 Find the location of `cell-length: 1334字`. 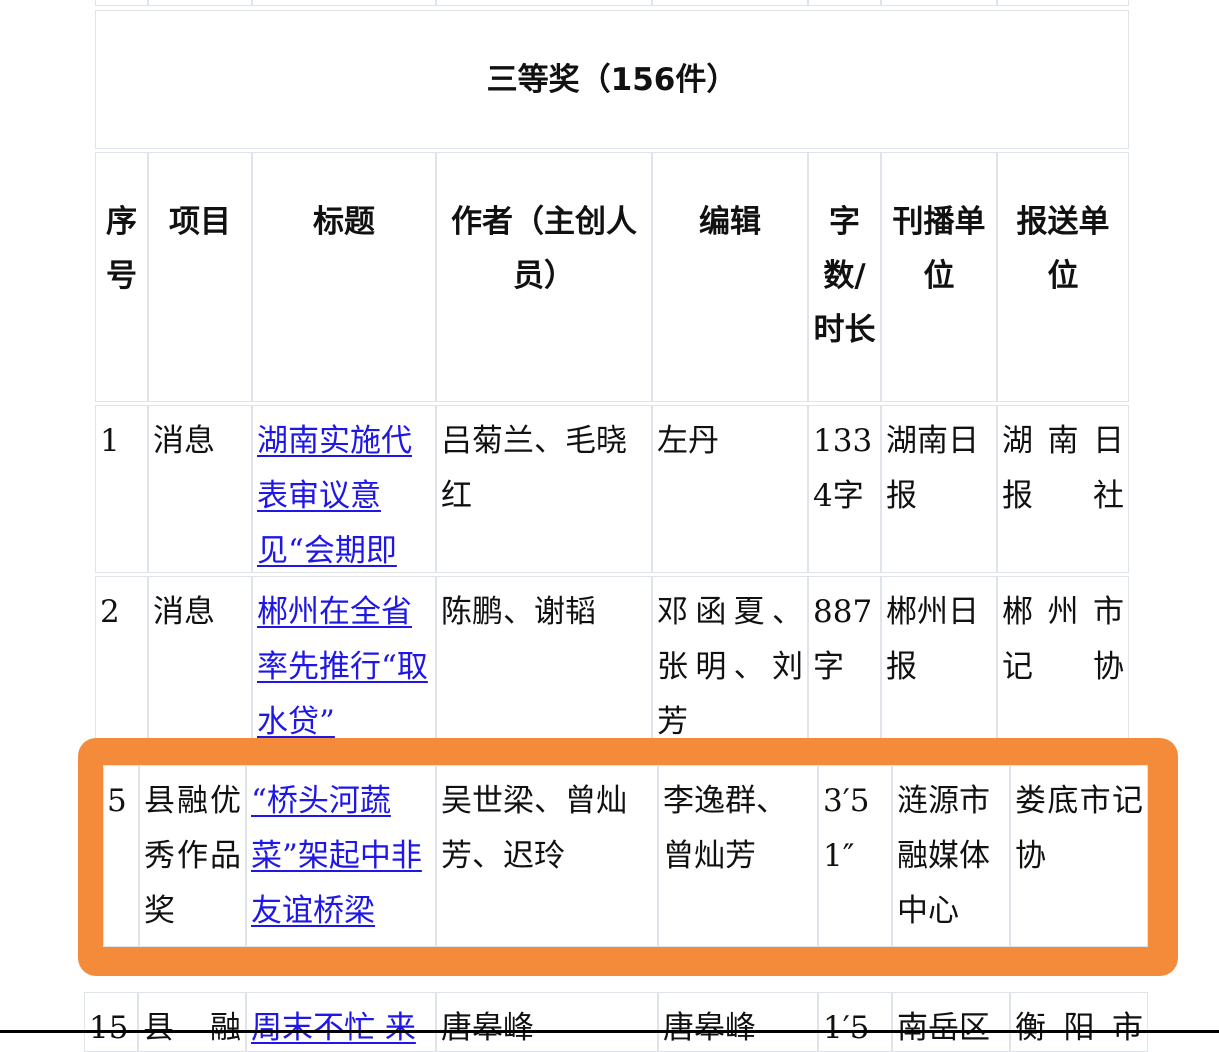

cell-length: 1334字 is located at coordinates (844, 489).